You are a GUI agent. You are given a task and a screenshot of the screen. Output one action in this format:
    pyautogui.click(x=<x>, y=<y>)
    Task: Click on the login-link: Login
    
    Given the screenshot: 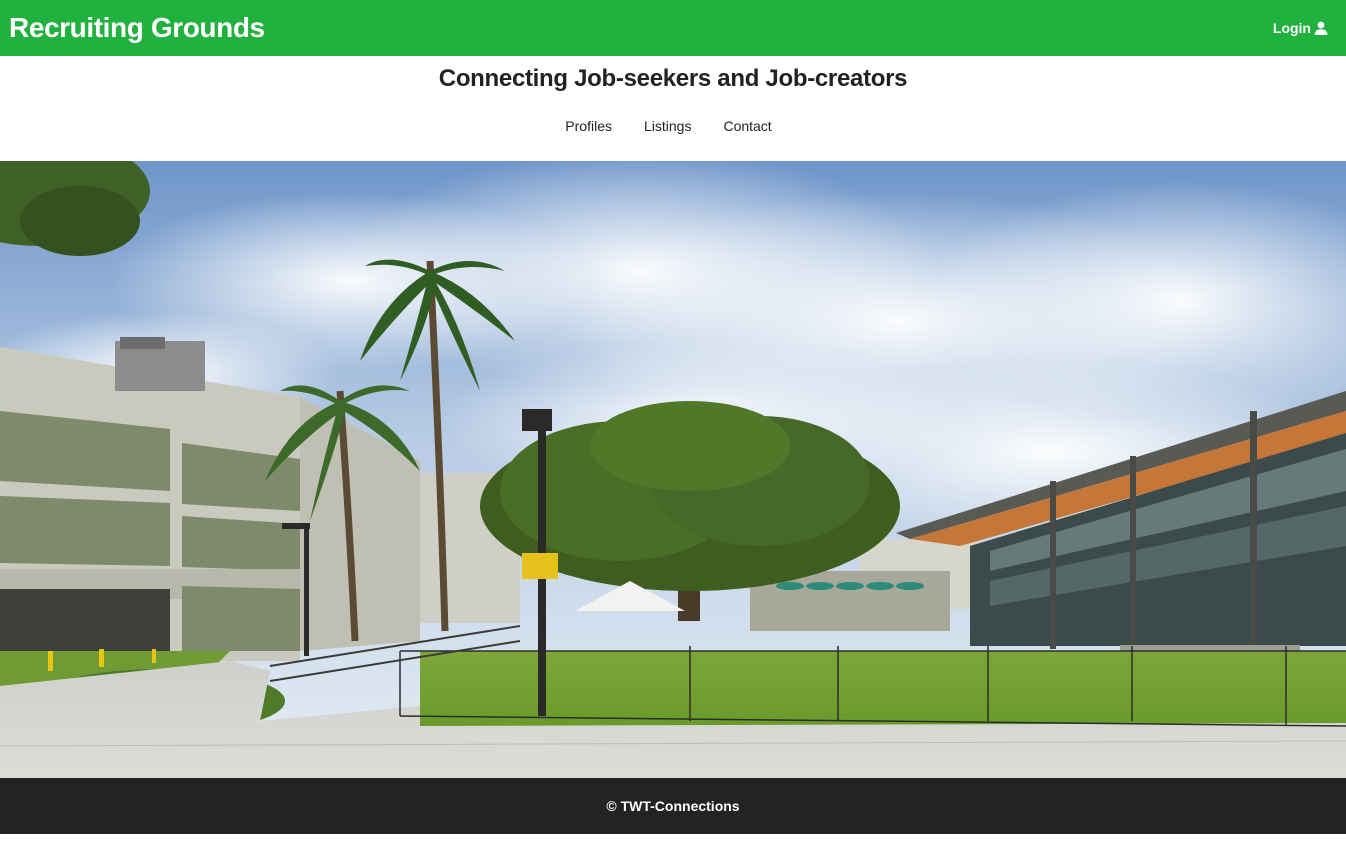 What is the action you would take?
    pyautogui.click(x=1300, y=28)
    